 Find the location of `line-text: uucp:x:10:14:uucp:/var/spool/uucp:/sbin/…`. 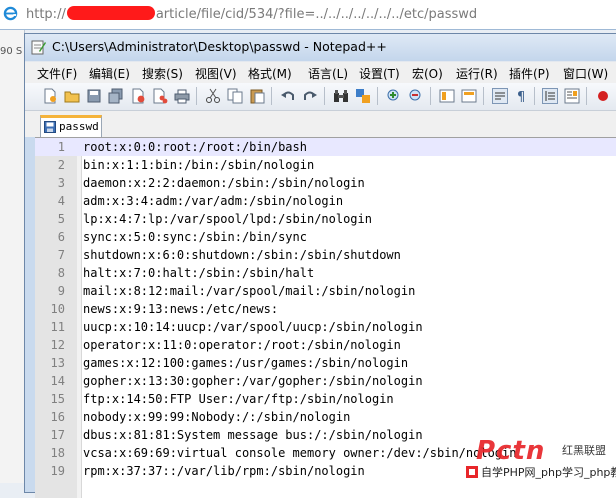

line-text: uucp:x:10:14:uucp:/var/spool/uucp:/sbin/… is located at coordinates (253, 327).